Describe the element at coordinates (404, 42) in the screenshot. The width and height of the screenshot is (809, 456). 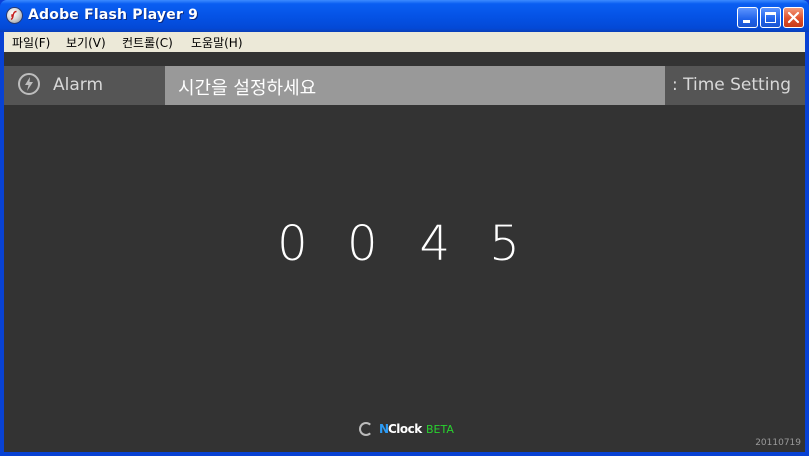
I see `menu-bar: 파일(F) 보기(V) 컨트롤(C) 도움말(H)` at that location.